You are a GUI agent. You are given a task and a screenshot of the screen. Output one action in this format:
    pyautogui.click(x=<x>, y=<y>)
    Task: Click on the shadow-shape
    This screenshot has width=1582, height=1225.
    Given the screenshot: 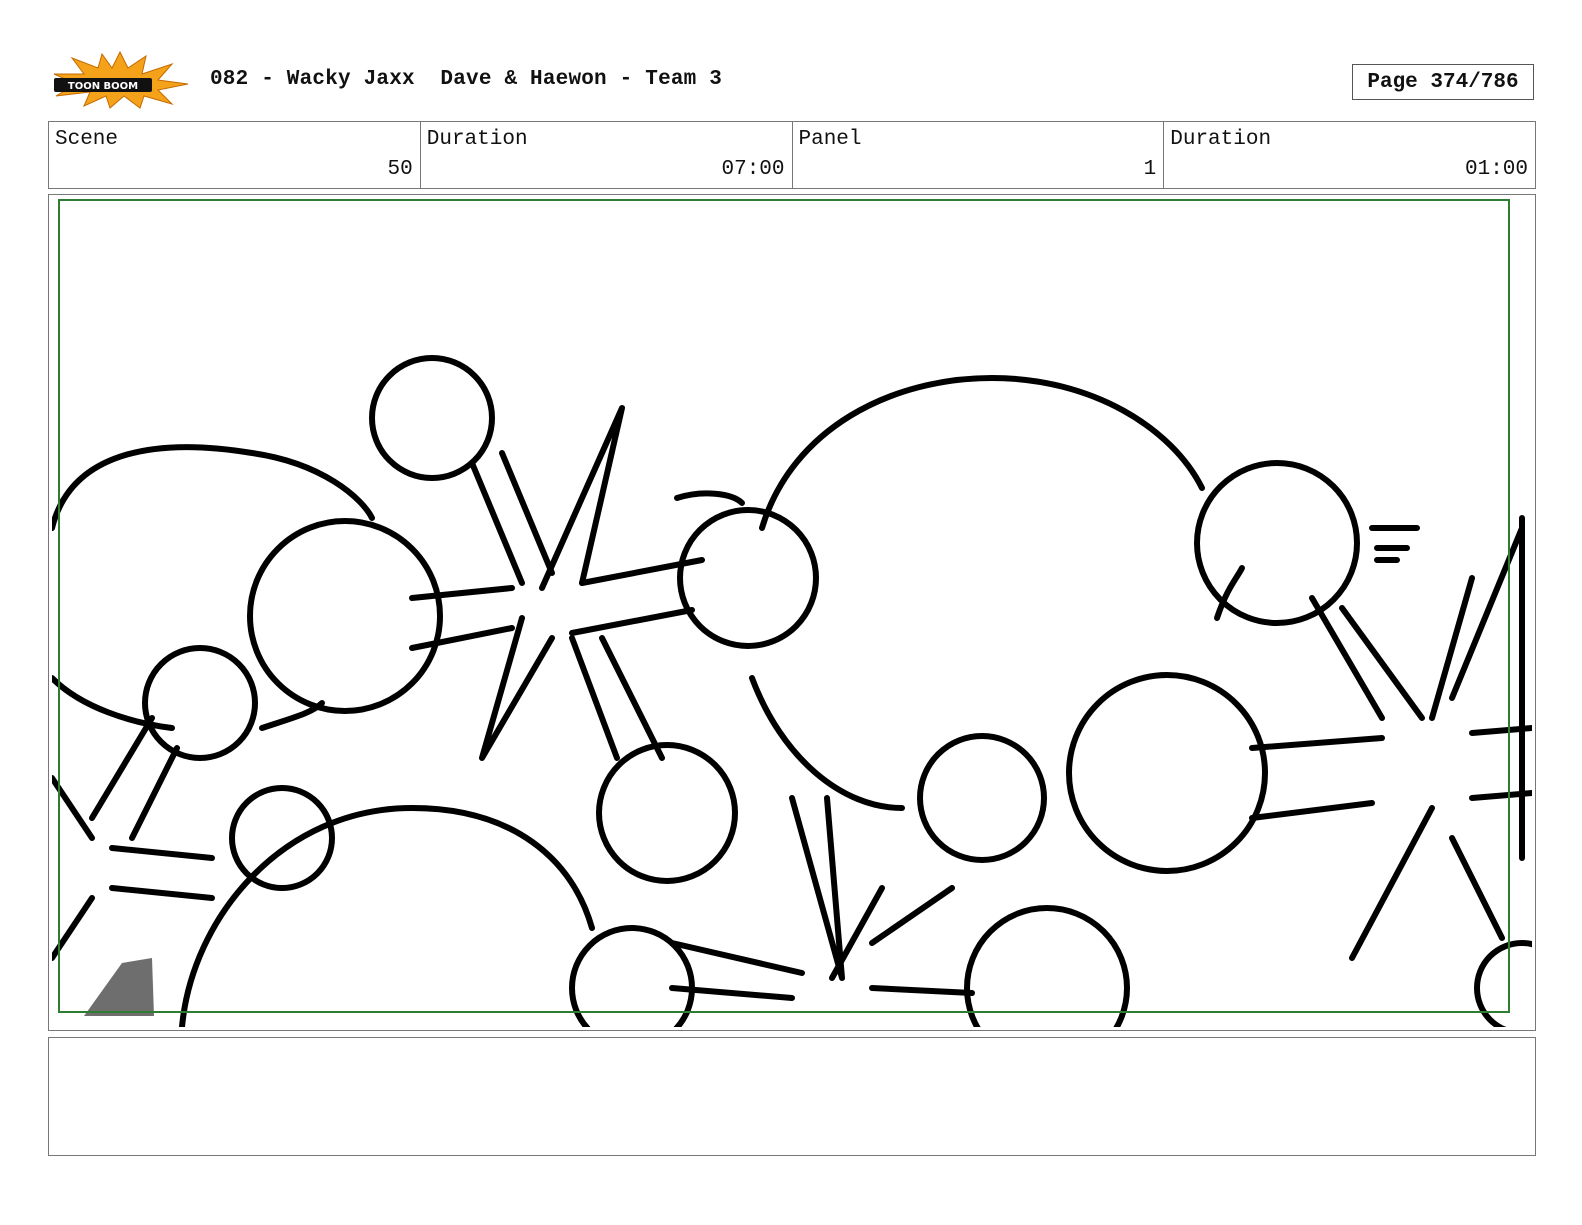 What is the action you would take?
    pyautogui.click(x=119, y=987)
    